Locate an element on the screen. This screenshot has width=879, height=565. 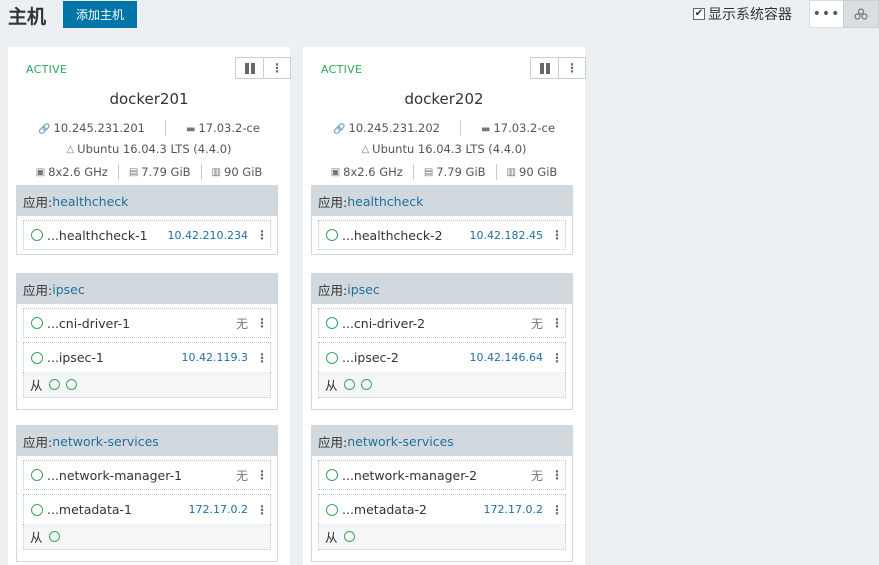
cpu-icon: ▣ is located at coordinates (40, 172).